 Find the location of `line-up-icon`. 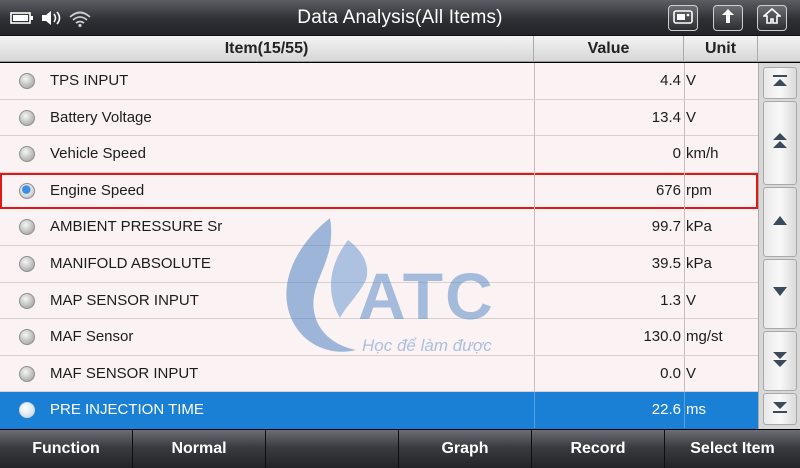

line-up-icon is located at coordinates (780, 222).